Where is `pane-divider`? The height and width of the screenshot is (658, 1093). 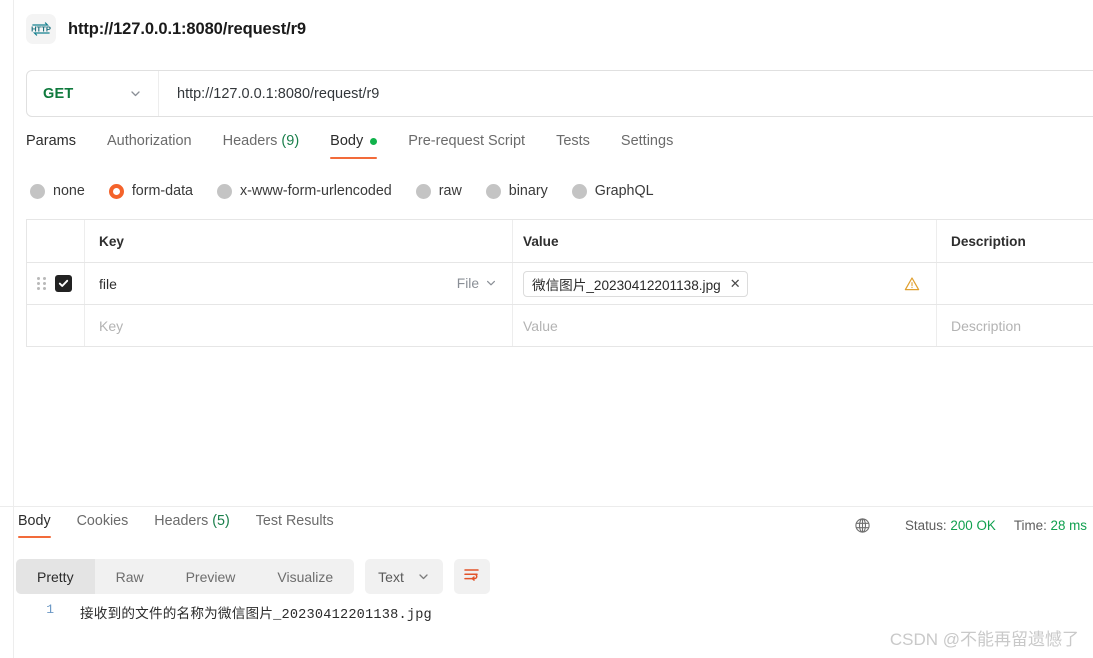
pane-divider is located at coordinates (546, 506).